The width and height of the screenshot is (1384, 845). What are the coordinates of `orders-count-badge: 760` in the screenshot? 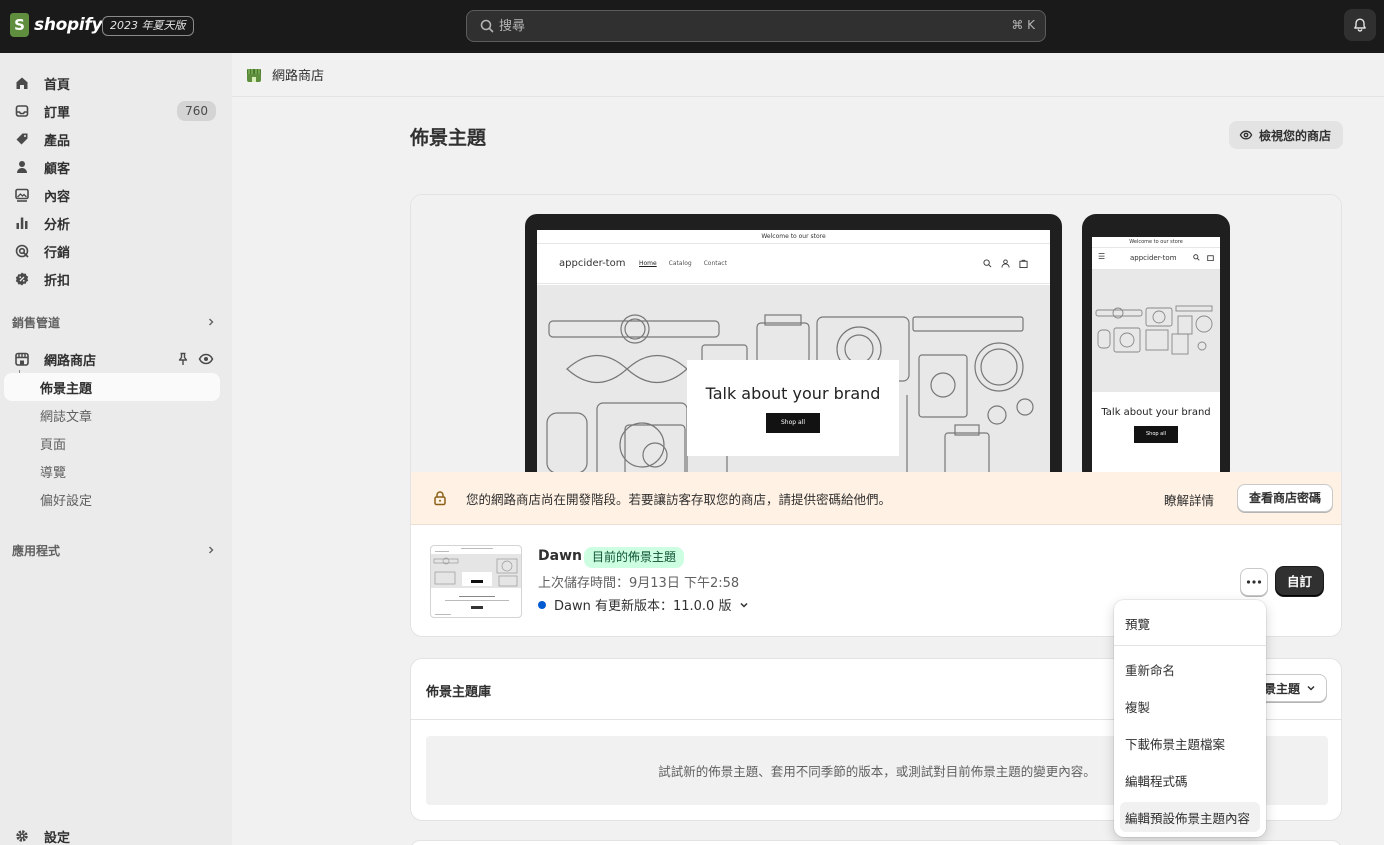 It's located at (196, 111).